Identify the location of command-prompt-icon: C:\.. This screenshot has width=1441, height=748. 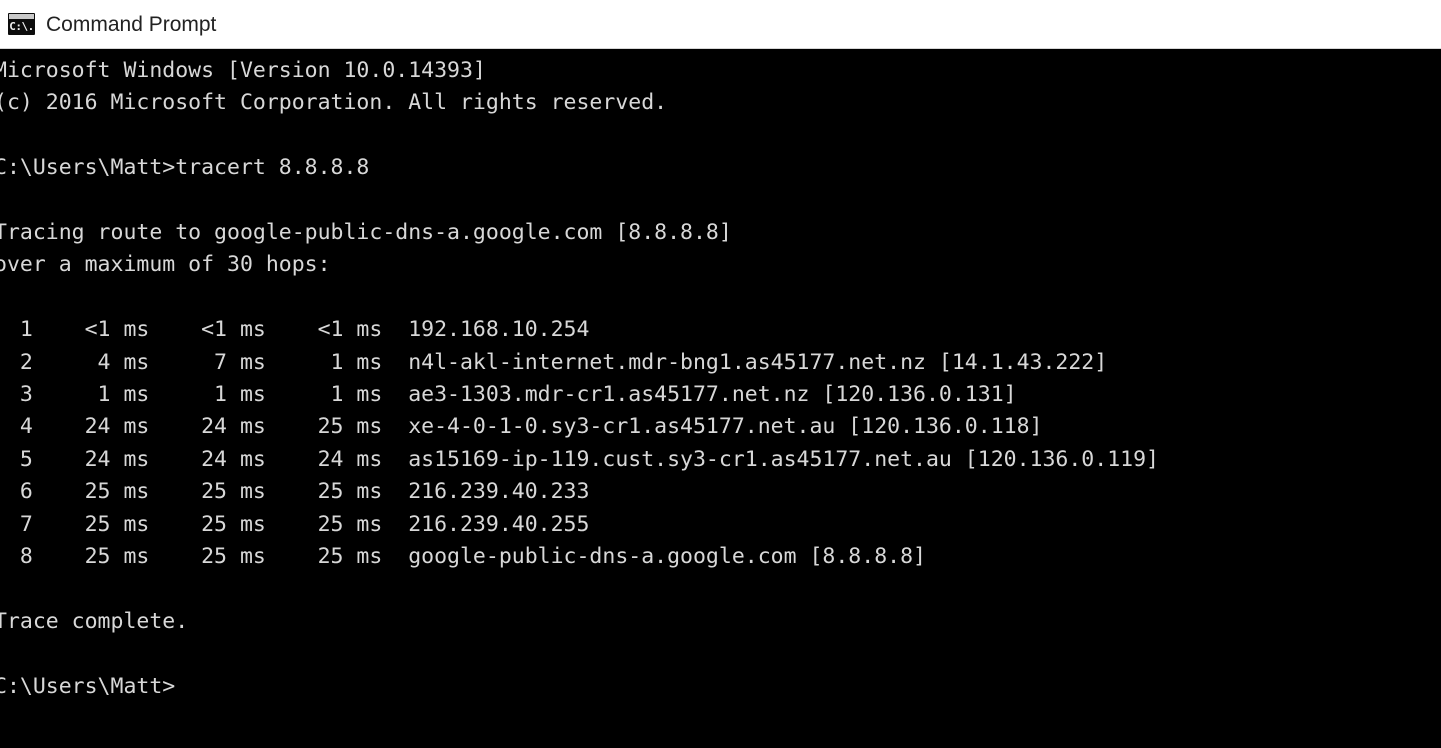
(21, 24).